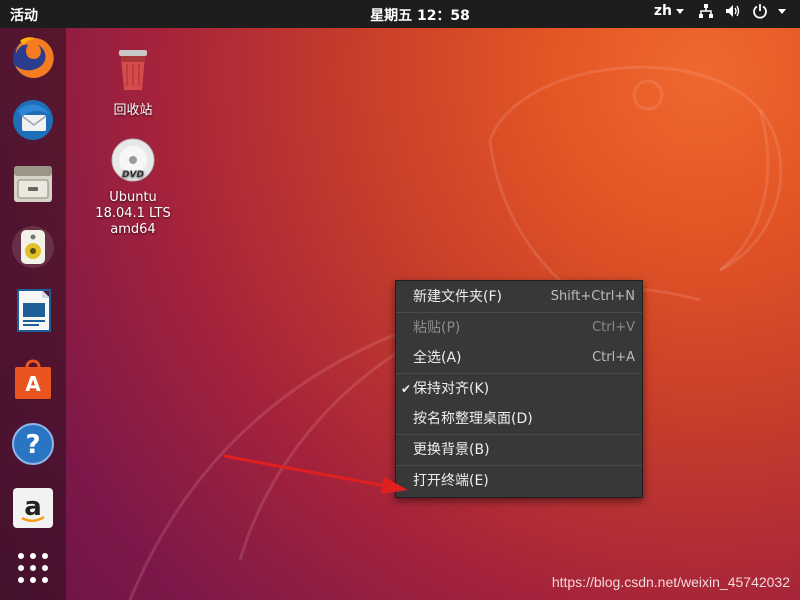 The height and width of the screenshot is (600, 800). What do you see at coordinates (315, 474) in the screenshot?
I see `annotation-arrow` at bounding box center [315, 474].